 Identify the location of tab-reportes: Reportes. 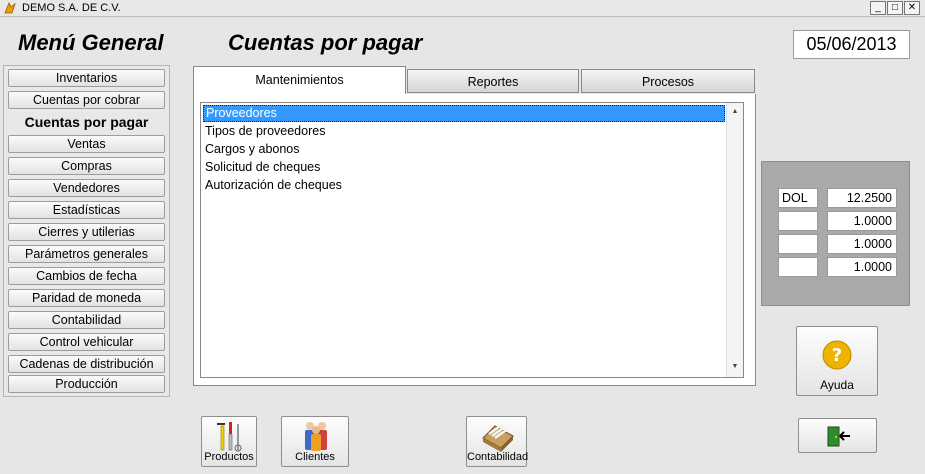
(493, 81).